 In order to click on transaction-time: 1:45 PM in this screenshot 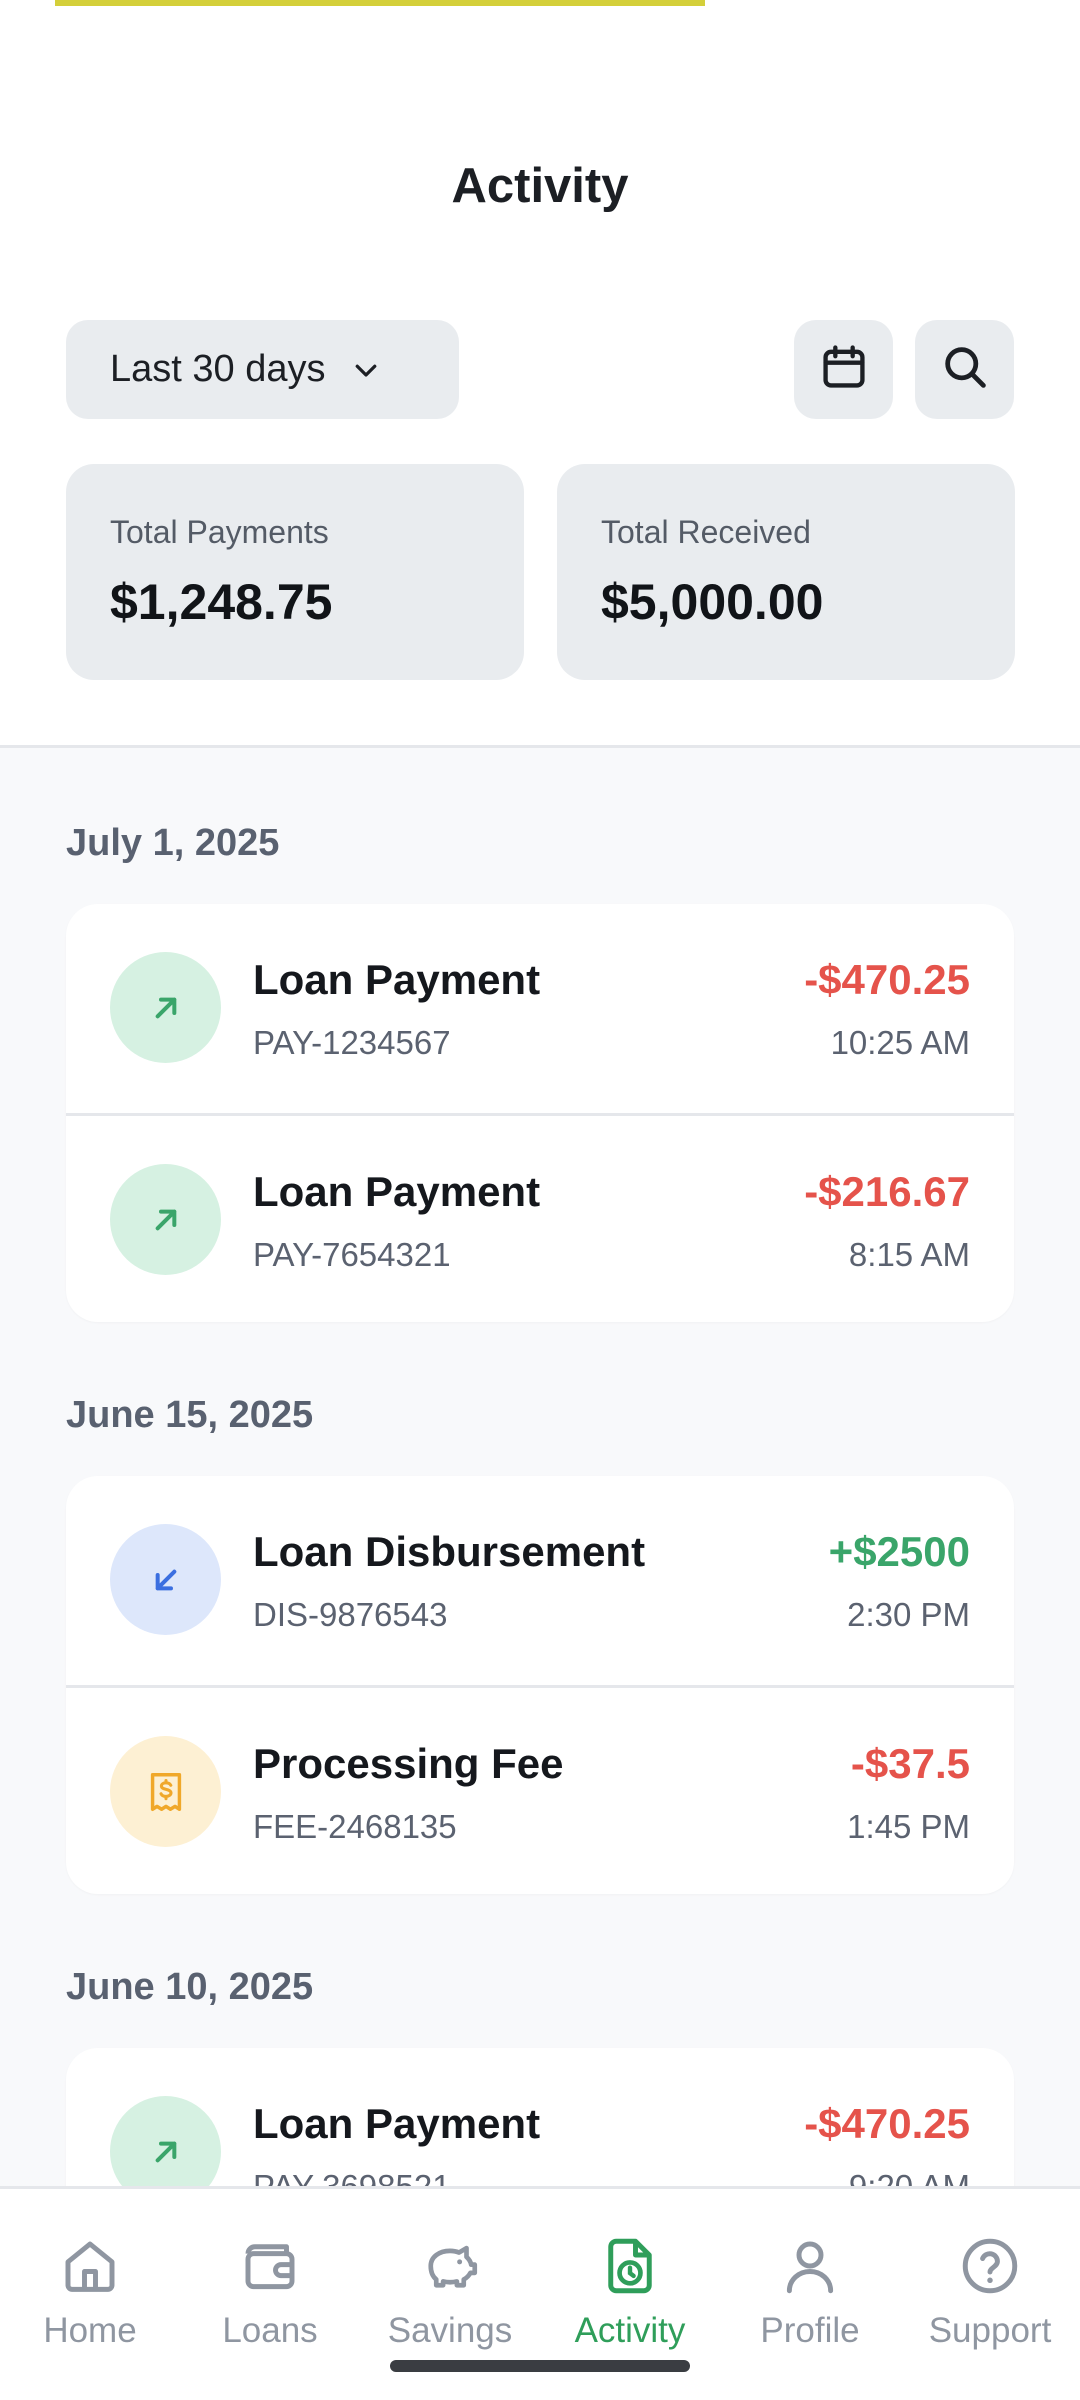, I will do `click(908, 1826)`.